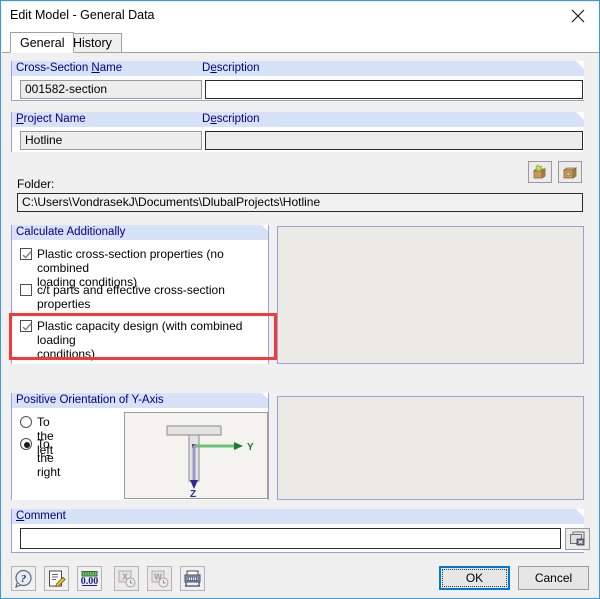 The height and width of the screenshot is (599, 600). What do you see at coordinates (140, 400) in the screenshot?
I see `y-axis-orientation-header: Positive Orientation of Y-Axis` at bounding box center [140, 400].